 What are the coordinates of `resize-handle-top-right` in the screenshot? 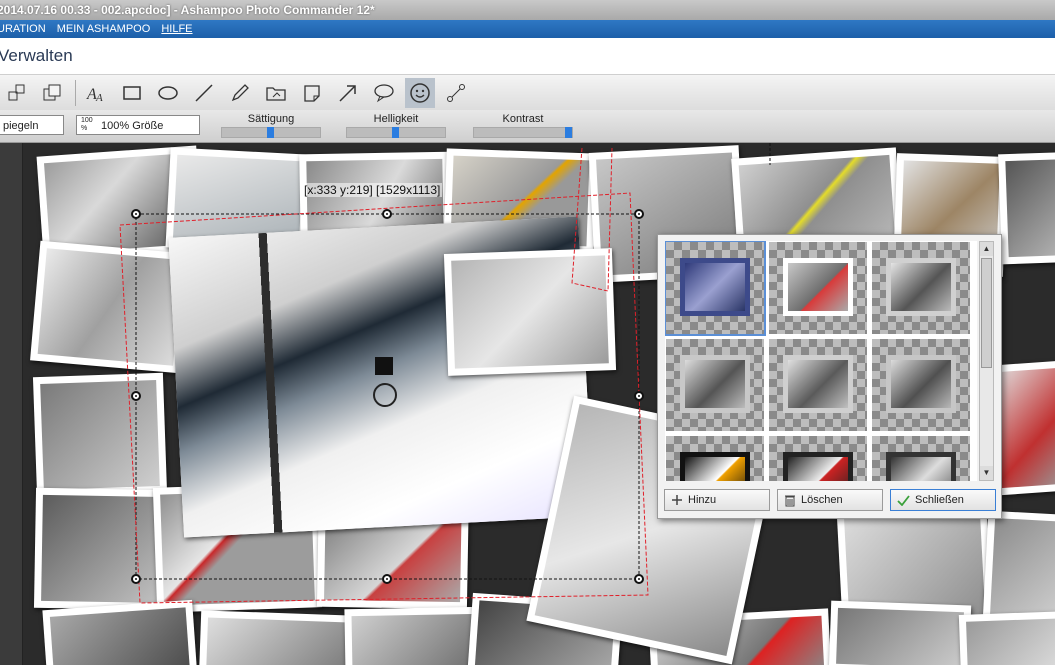 It's located at (639, 214).